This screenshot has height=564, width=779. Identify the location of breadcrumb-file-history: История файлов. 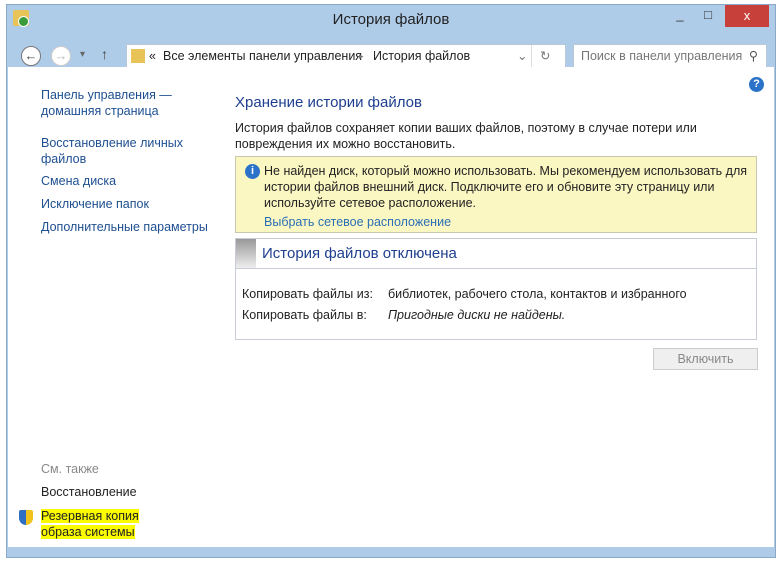
(421, 56).